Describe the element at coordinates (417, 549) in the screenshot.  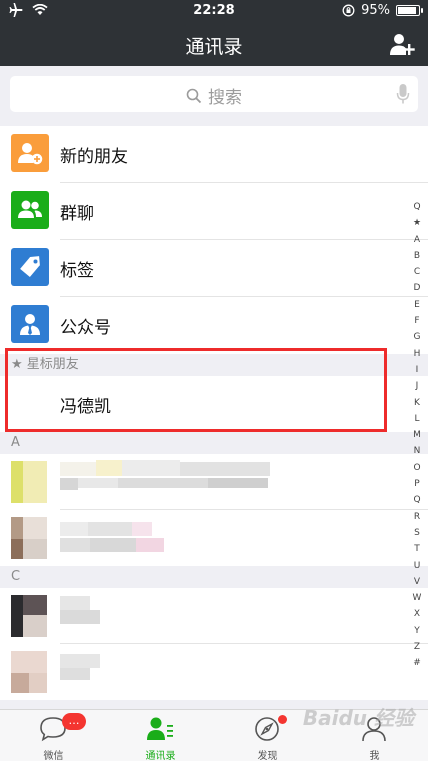
I see `index-letter: T` at that location.